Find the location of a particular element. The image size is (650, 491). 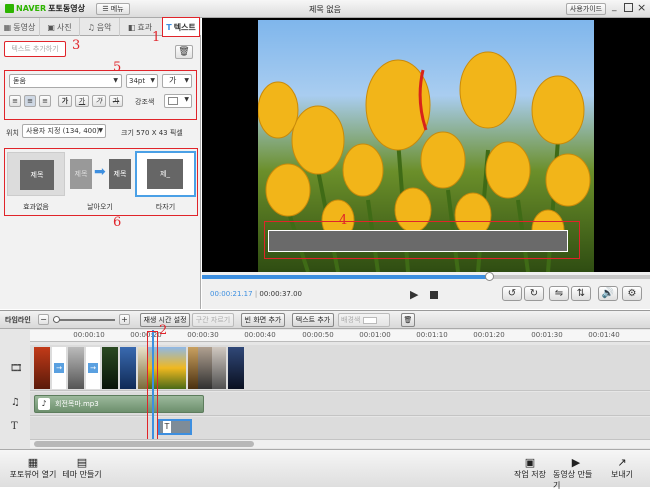

zoom-in-button: + is located at coordinates (124, 319).